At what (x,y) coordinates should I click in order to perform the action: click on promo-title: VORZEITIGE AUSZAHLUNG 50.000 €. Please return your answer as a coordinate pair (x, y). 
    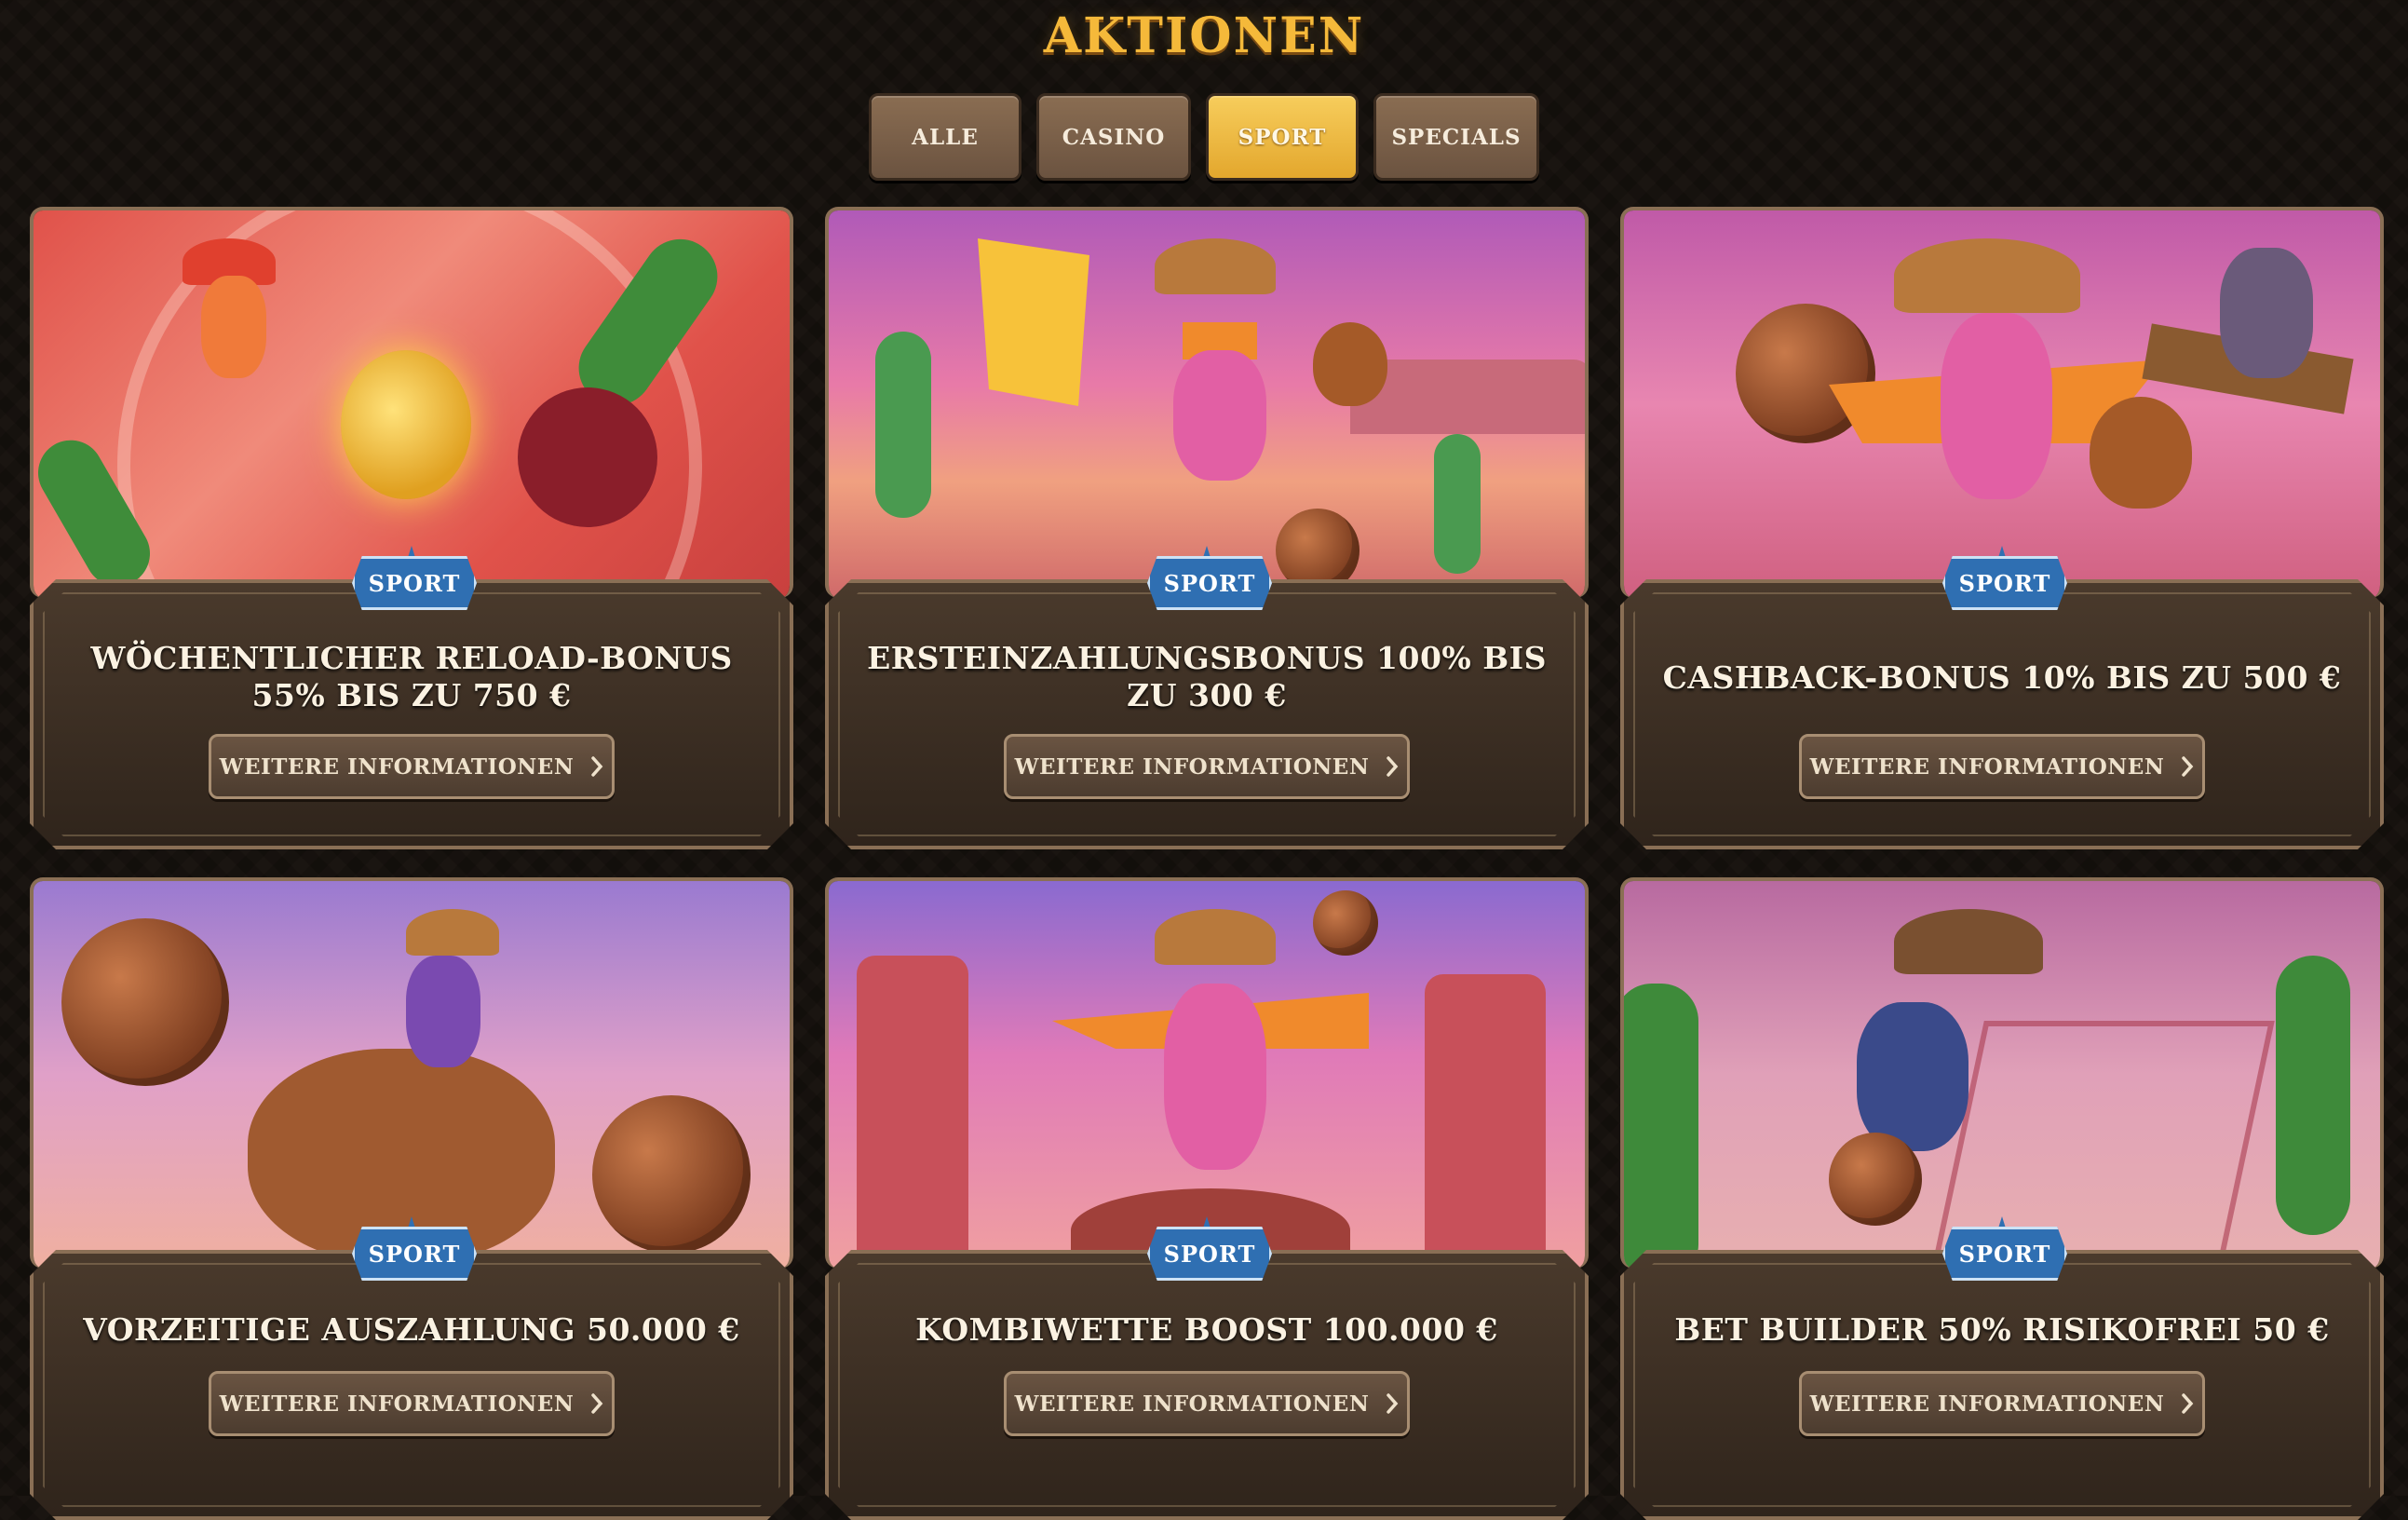
    Looking at the image, I should click on (412, 1329).